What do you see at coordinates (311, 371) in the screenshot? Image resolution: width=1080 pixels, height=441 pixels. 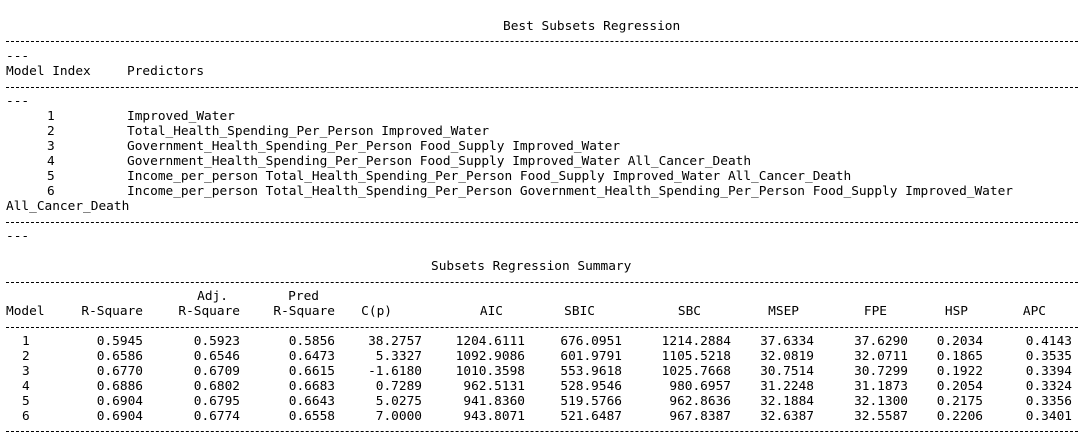 I see `pred-rsq-cell: 0.6615` at bounding box center [311, 371].